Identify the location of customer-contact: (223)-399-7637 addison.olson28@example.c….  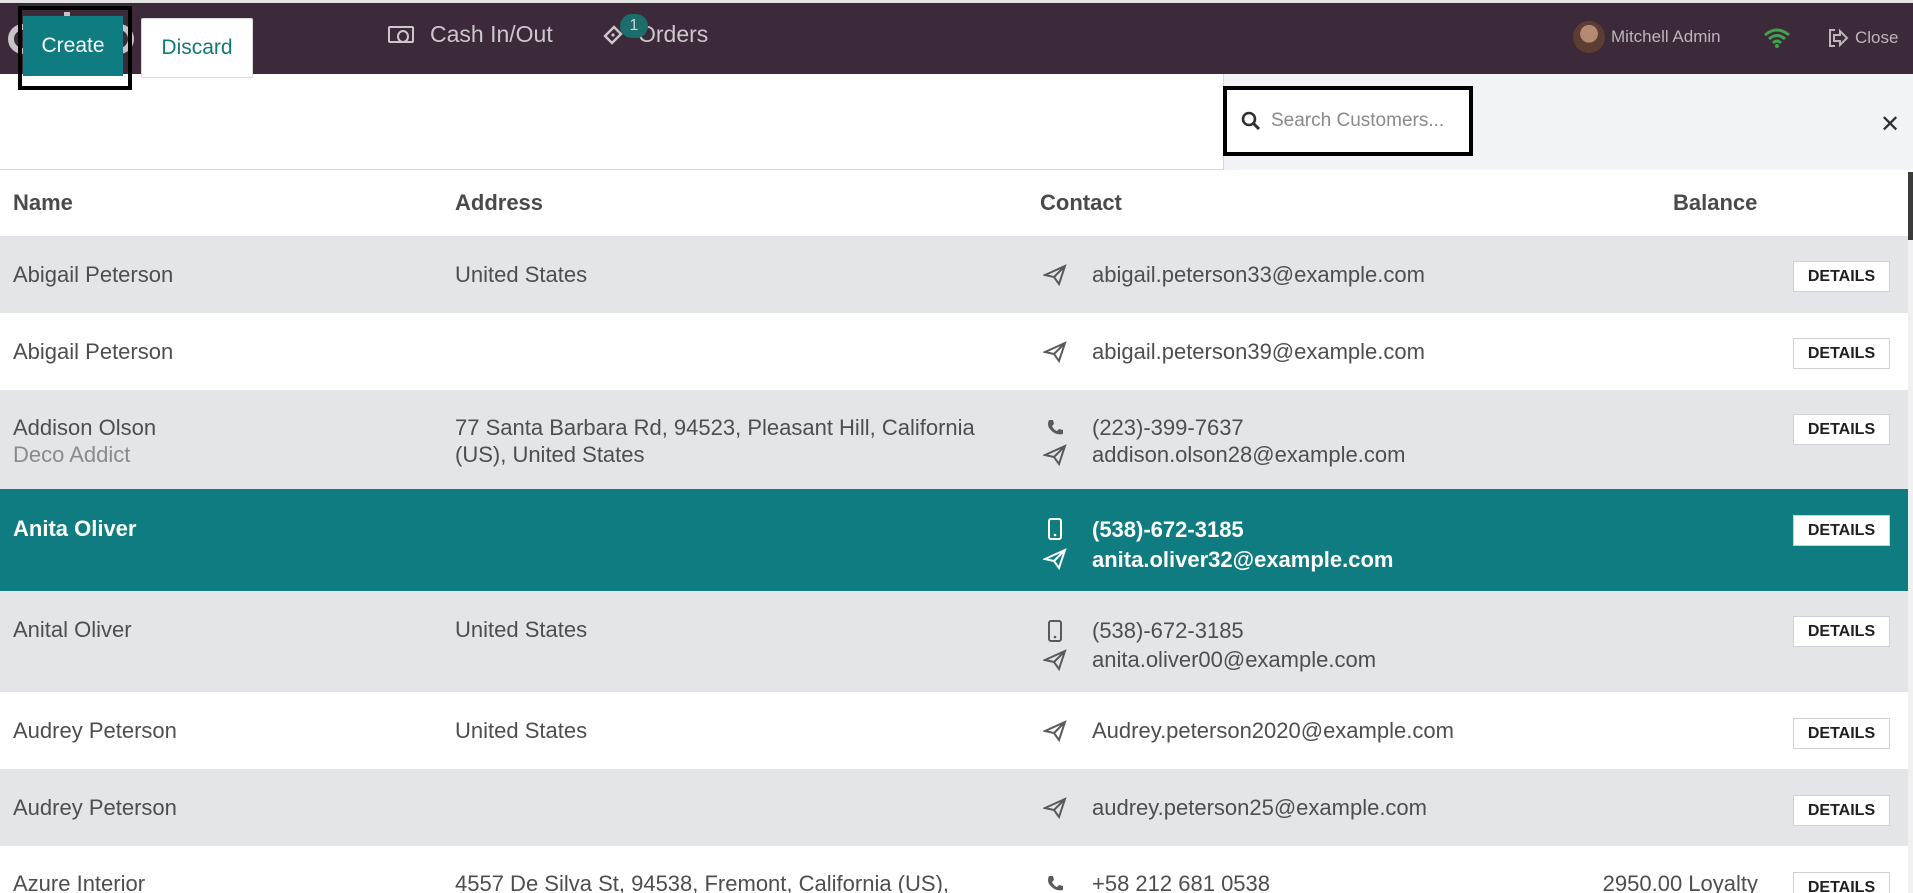
(1222, 441).